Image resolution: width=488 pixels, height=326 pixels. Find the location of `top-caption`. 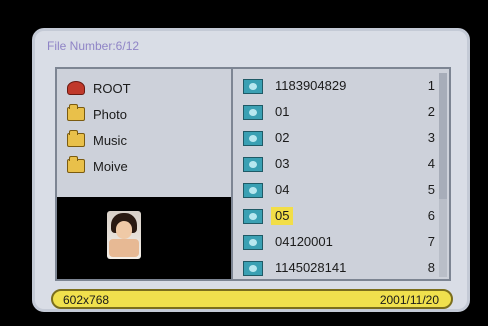

top-caption is located at coordinates (200, 2).